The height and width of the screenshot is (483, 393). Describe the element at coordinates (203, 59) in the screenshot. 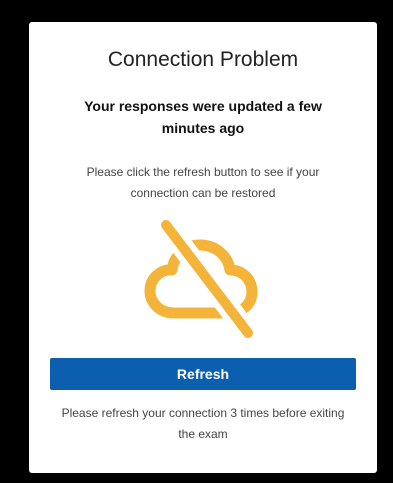

I see `dialog-title: Connection Problem` at that location.